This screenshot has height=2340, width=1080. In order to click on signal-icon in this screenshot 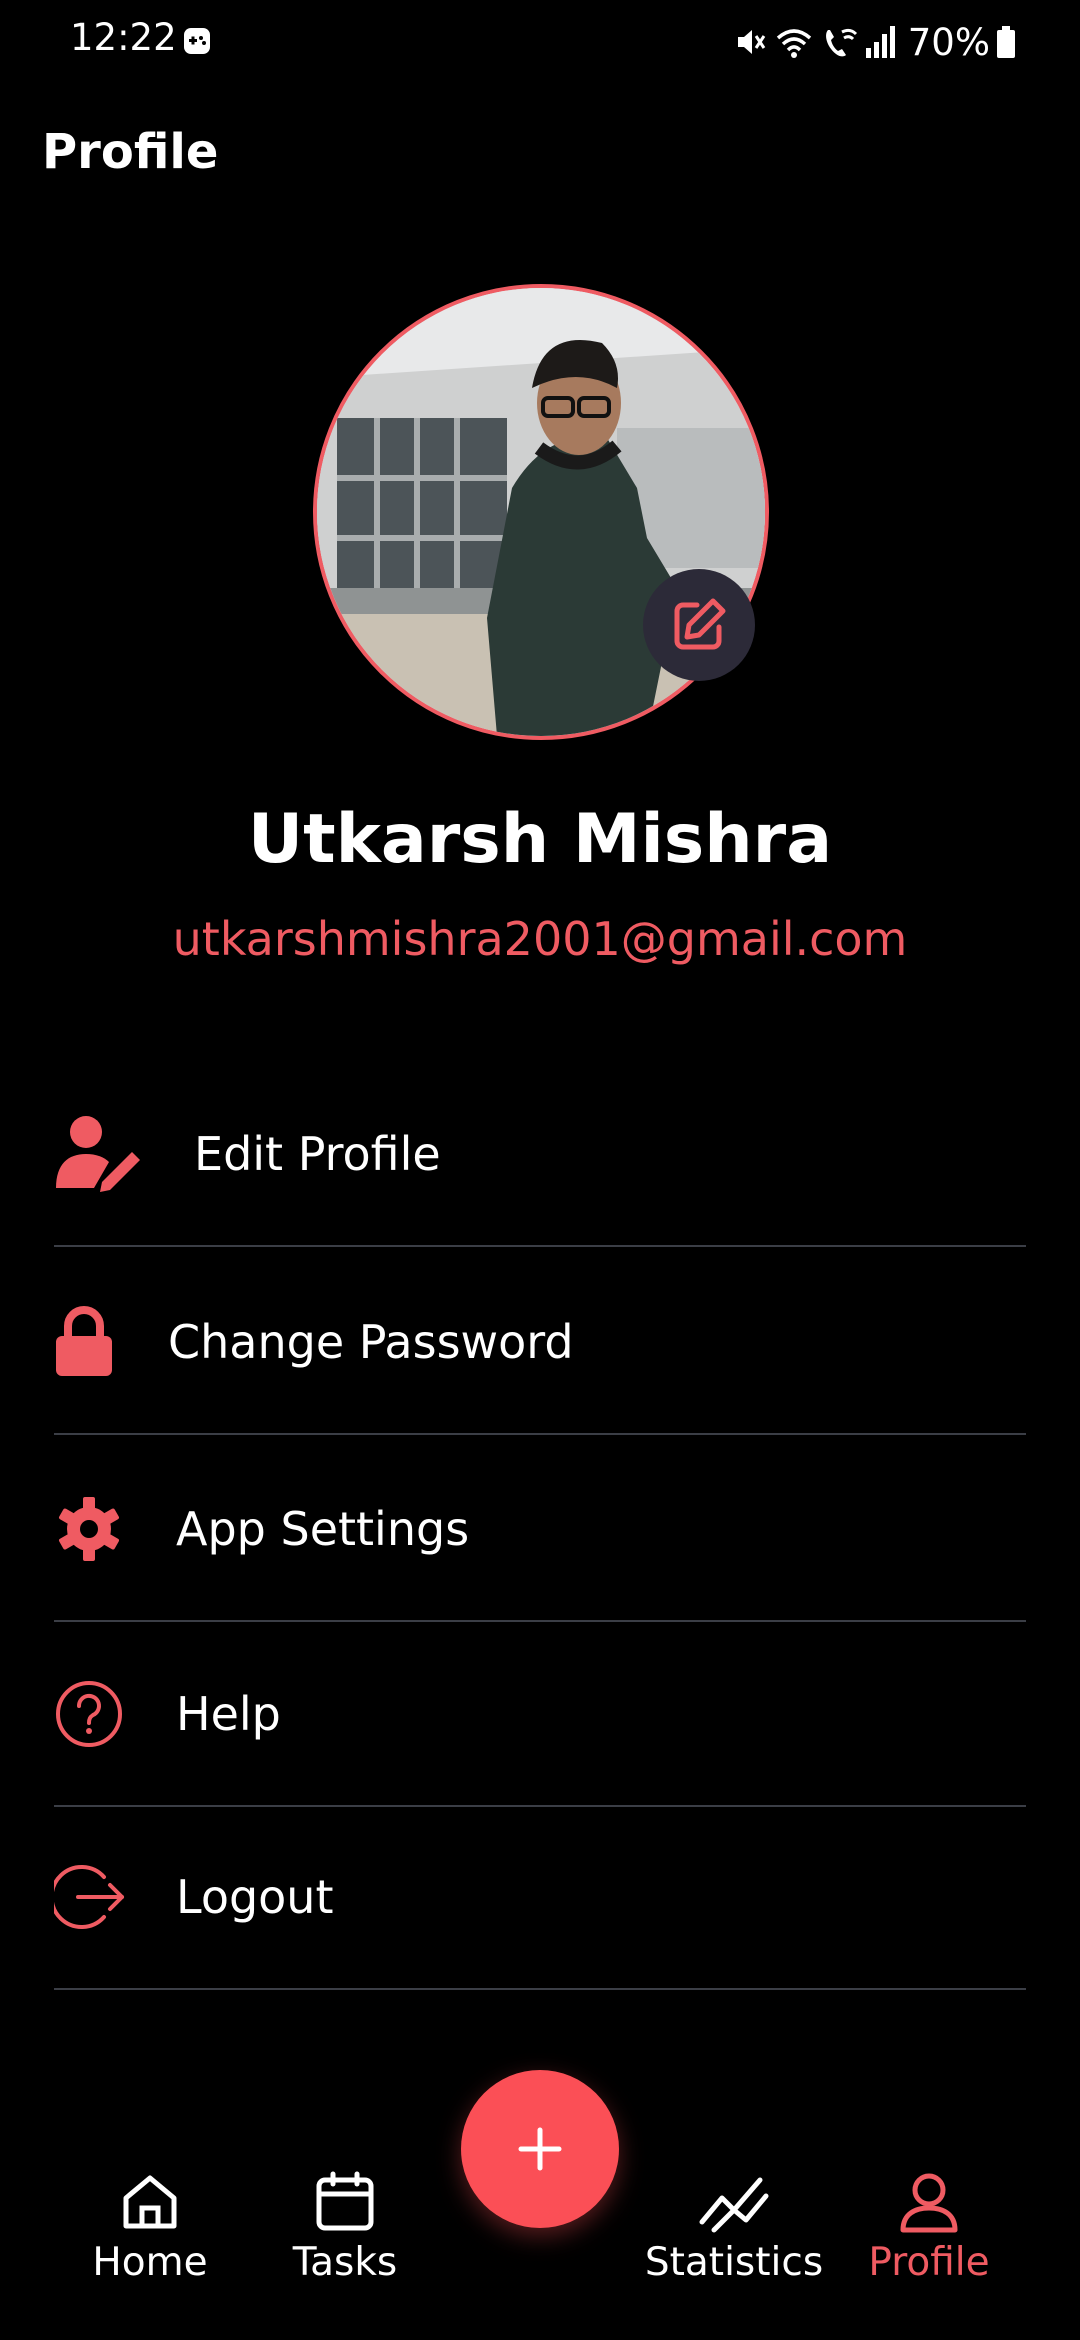, I will do `click(880, 42)`.